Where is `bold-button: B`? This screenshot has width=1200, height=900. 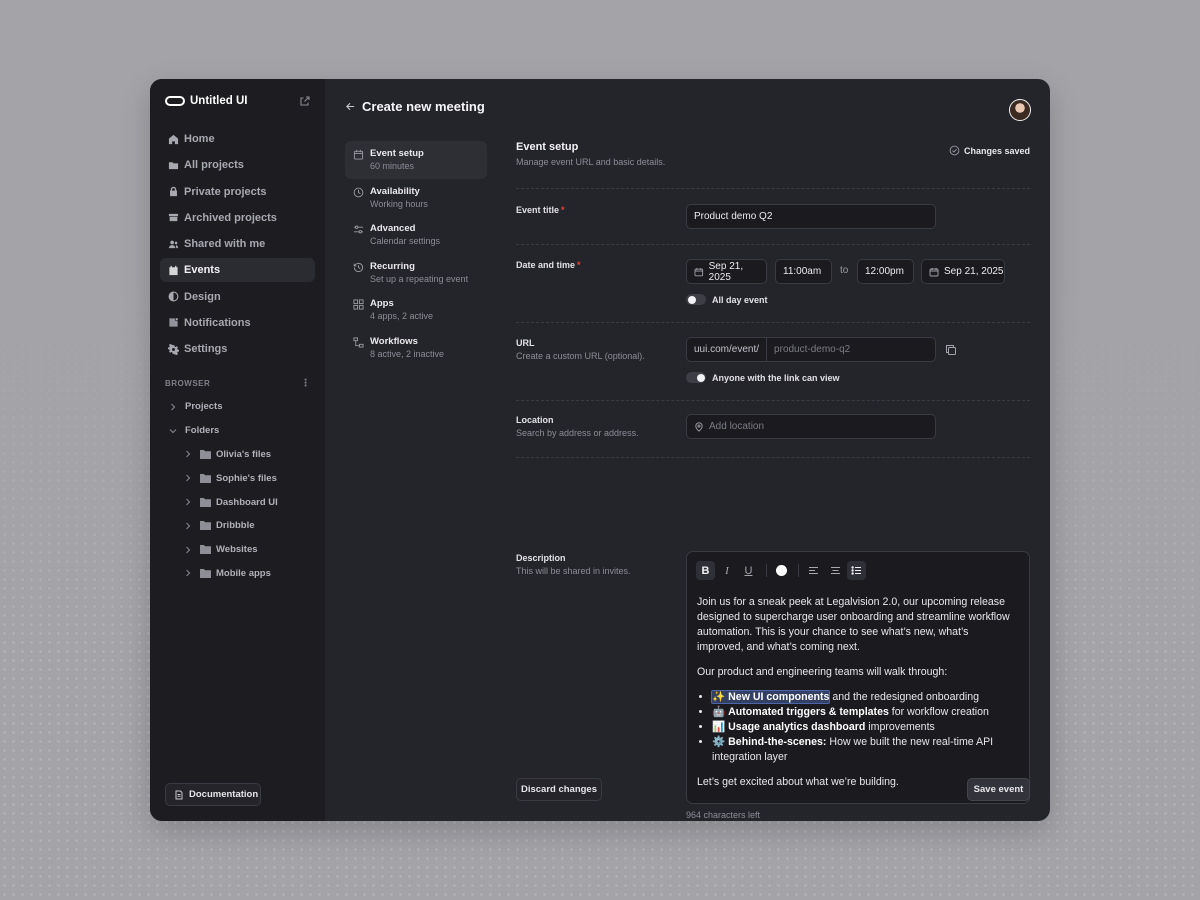
bold-button: B is located at coordinates (705, 570).